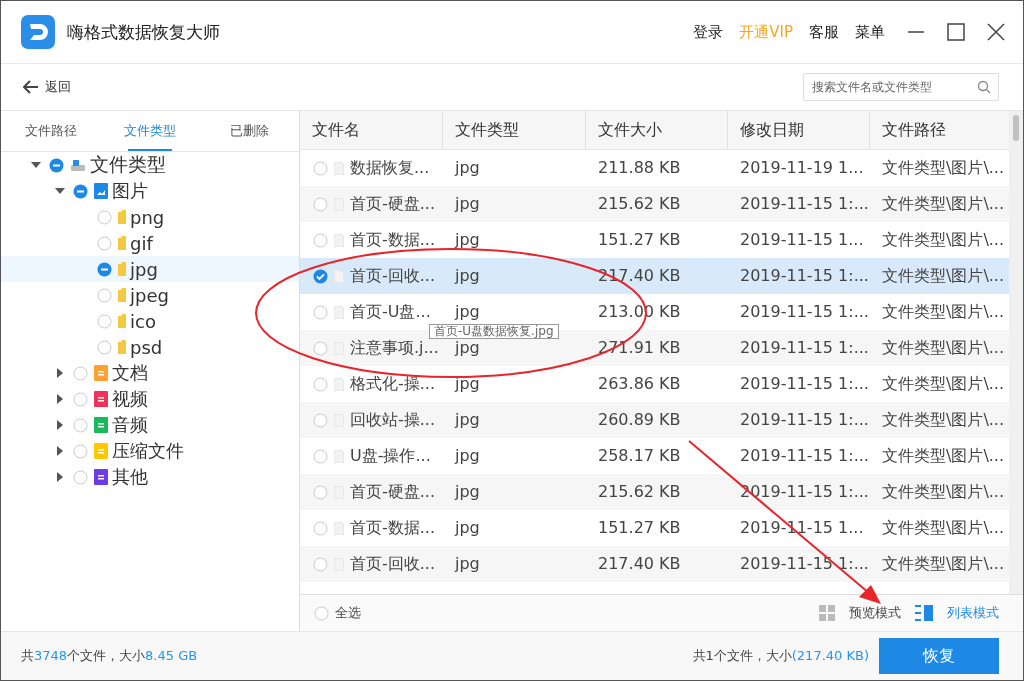  What do you see at coordinates (639, 204) in the screenshot?
I see `table-cell: 215.62 KB` at bounding box center [639, 204].